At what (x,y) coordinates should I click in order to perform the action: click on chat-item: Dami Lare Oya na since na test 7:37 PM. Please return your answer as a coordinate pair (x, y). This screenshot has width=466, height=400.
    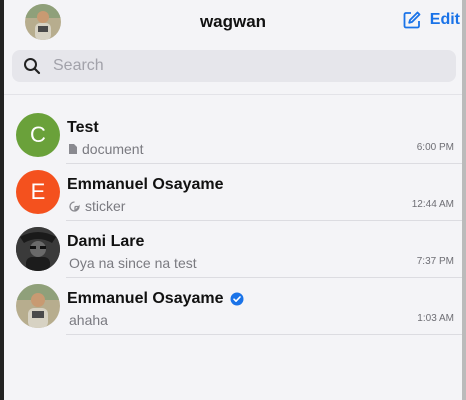
    Looking at the image, I should click on (233, 249).